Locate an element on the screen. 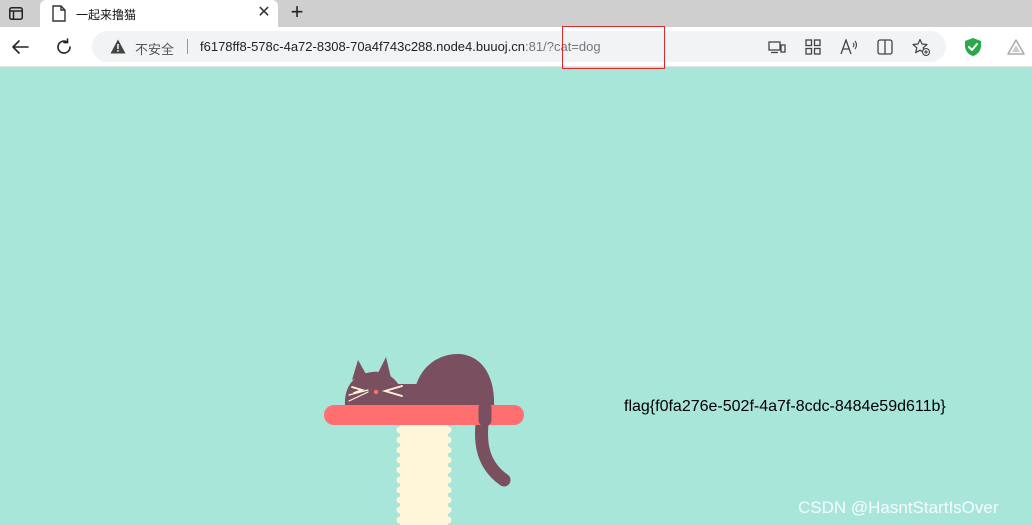  tab-strip: 一起来撸猫 ✕ + is located at coordinates (516, 13).